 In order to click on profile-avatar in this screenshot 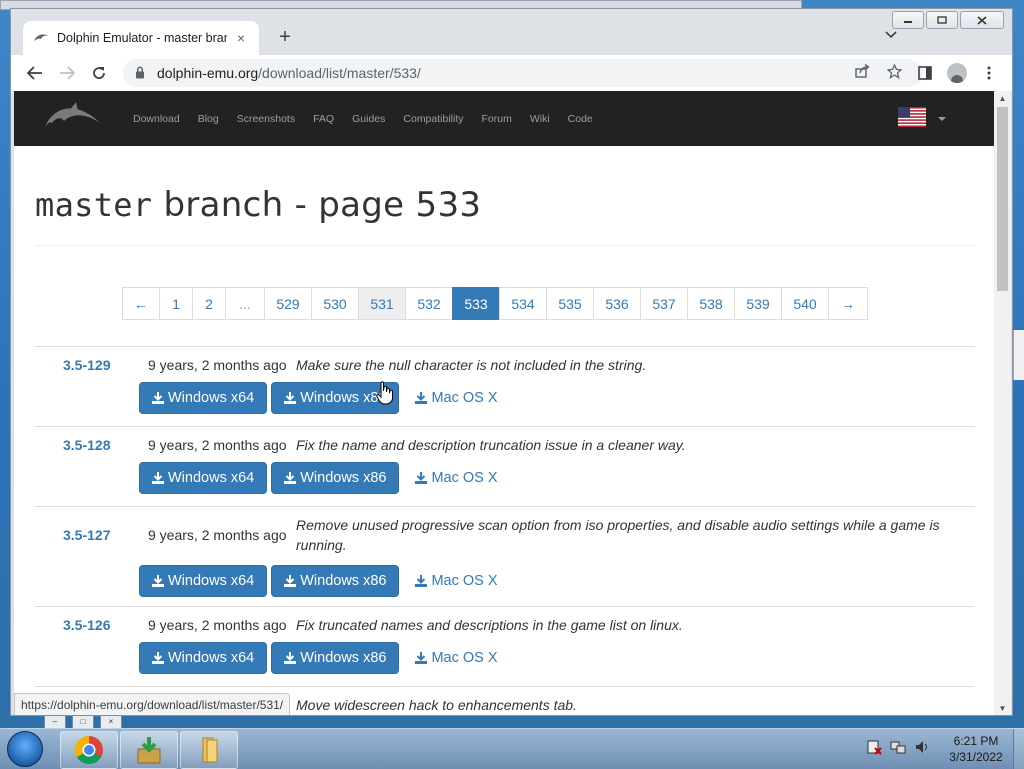, I will do `click(957, 73)`.